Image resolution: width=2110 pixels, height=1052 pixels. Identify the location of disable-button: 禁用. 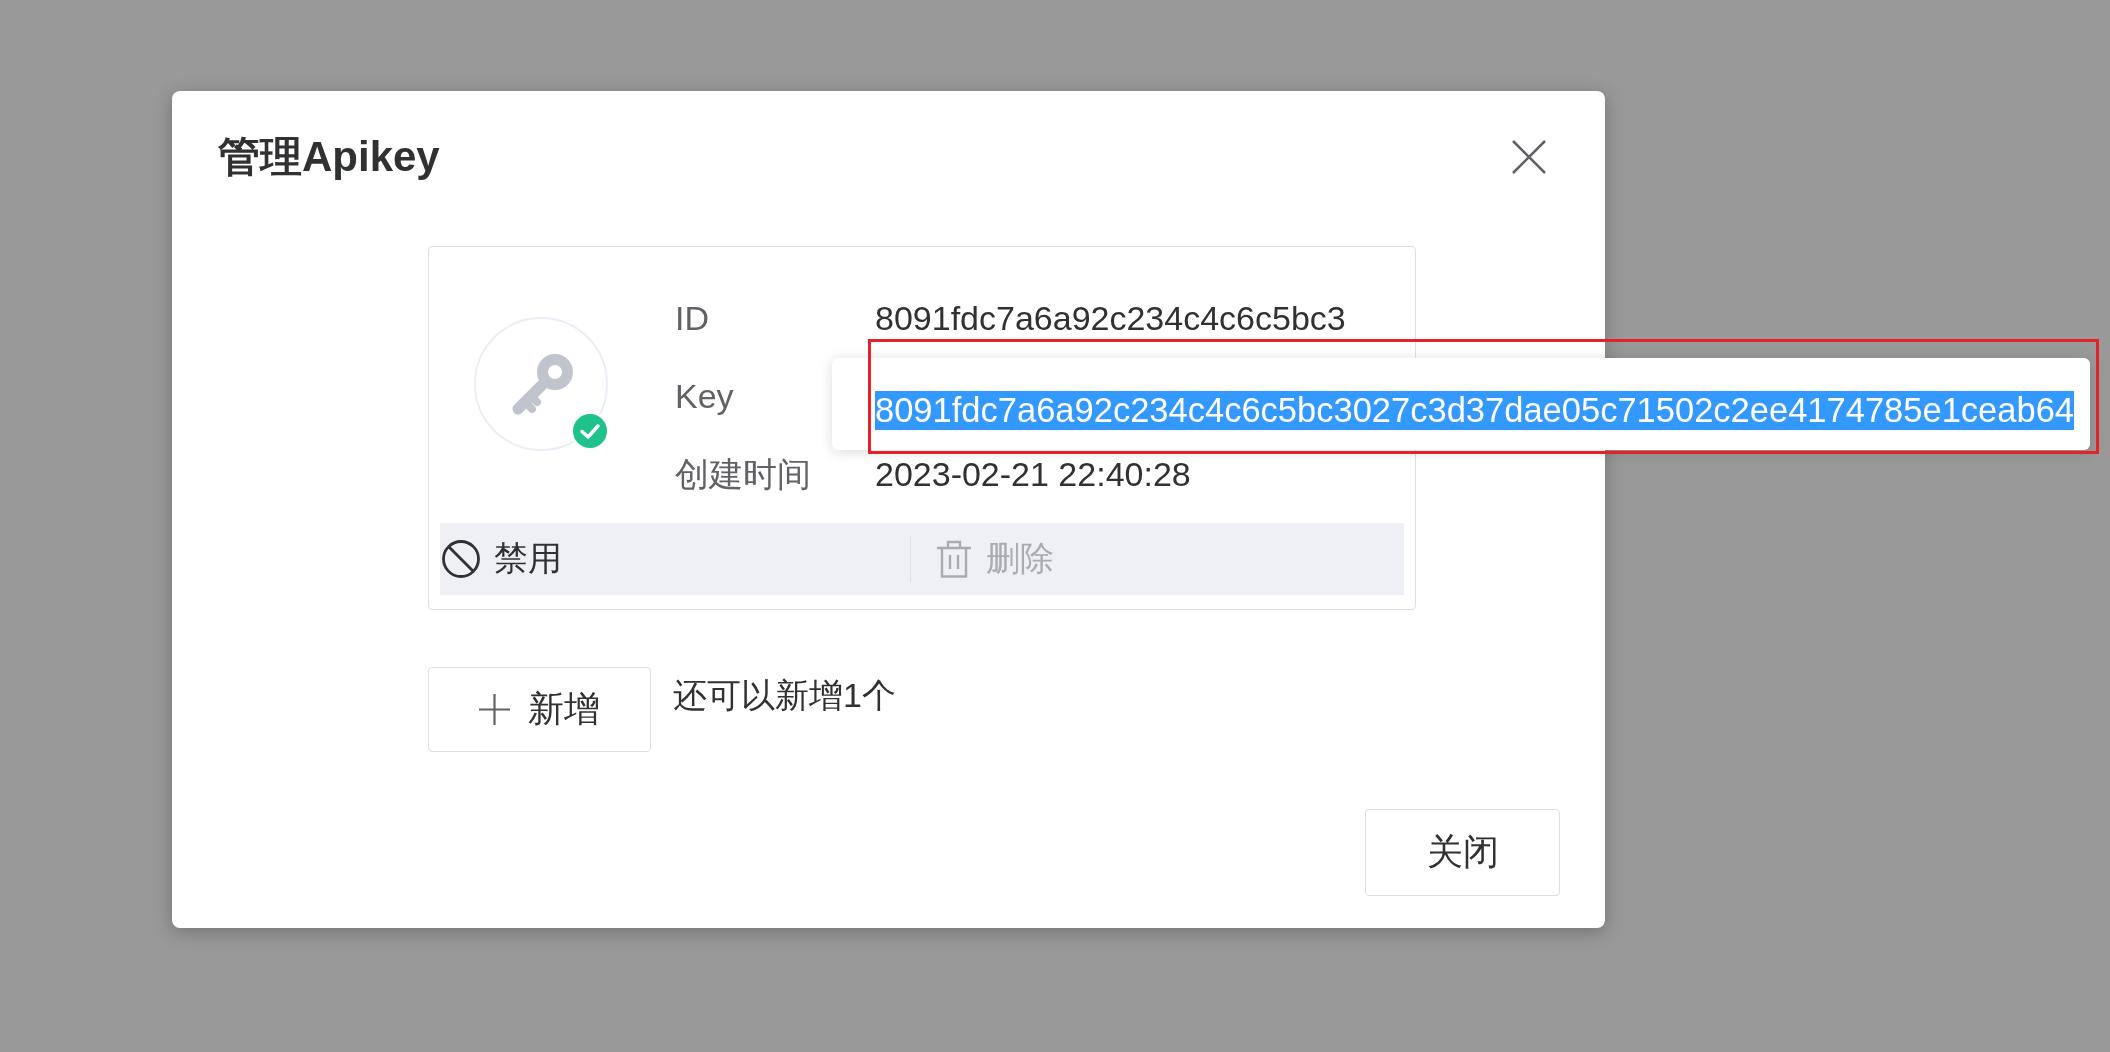
(502, 559).